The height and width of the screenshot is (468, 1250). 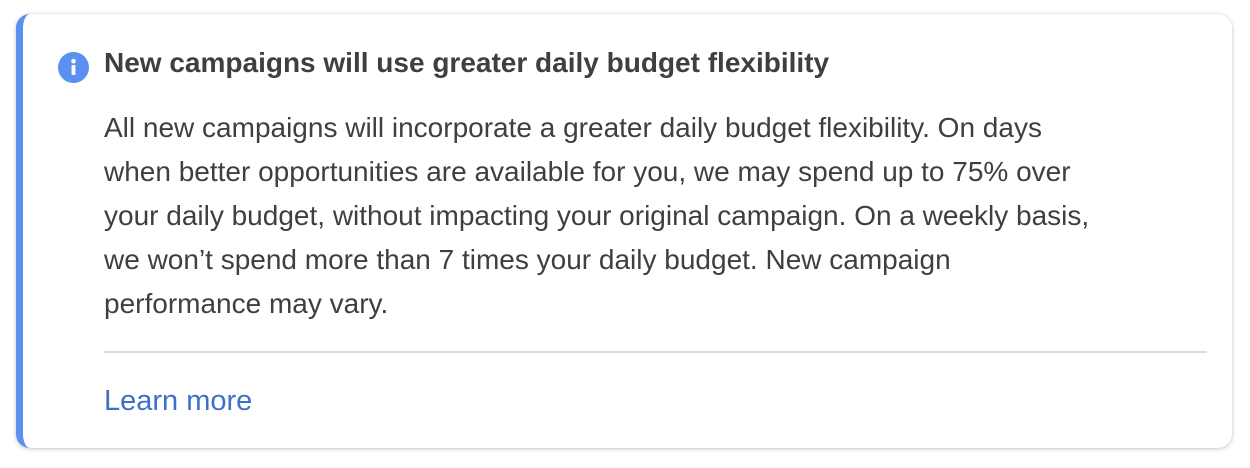 I want to click on divider, so click(x=655, y=352).